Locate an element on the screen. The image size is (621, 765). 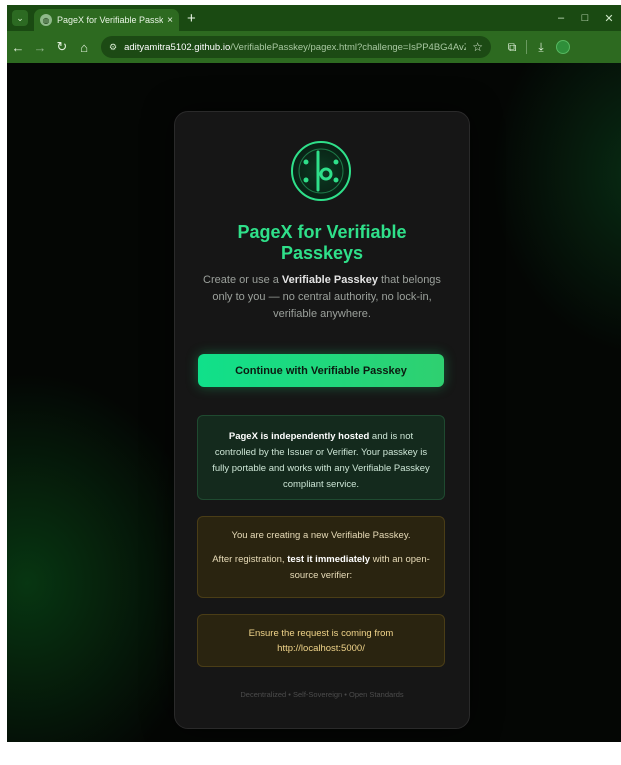
extension-badge-icon is located at coordinates (563, 47).